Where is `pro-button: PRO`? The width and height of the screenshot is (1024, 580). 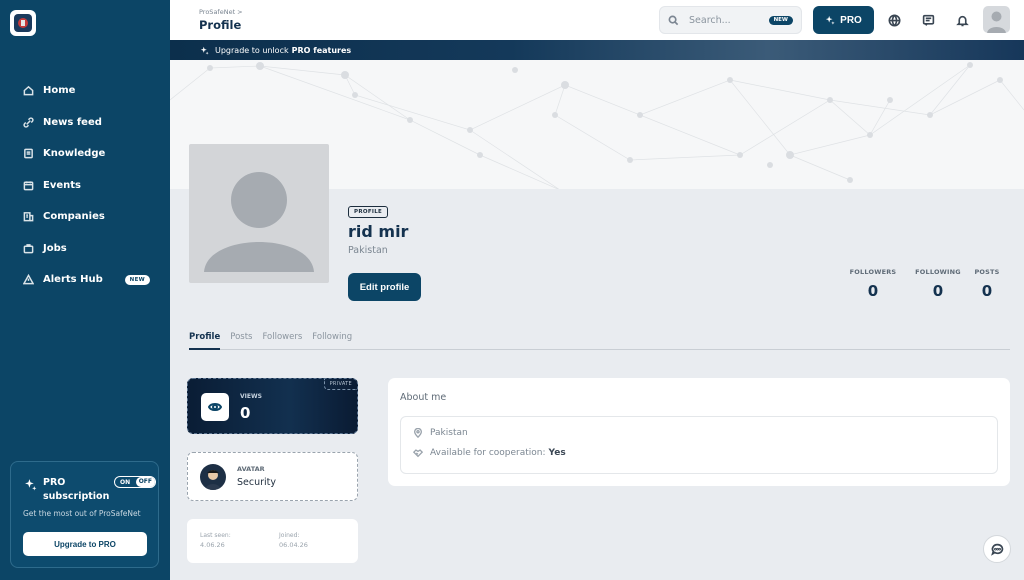
pro-button: PRO is located at coordinates (843, 20).